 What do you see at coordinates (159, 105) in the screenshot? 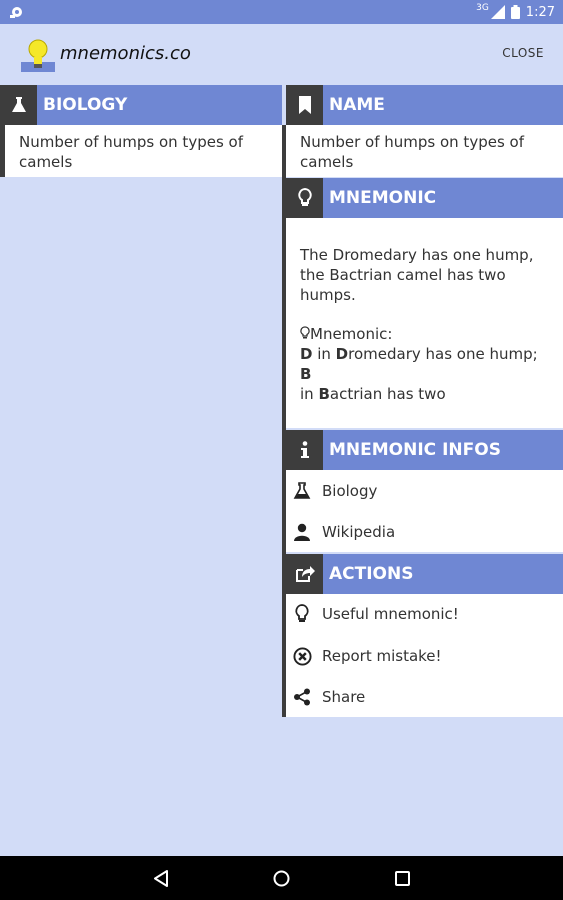
I see `category-title: BIOLOGY` at bounding box center [159, 105].